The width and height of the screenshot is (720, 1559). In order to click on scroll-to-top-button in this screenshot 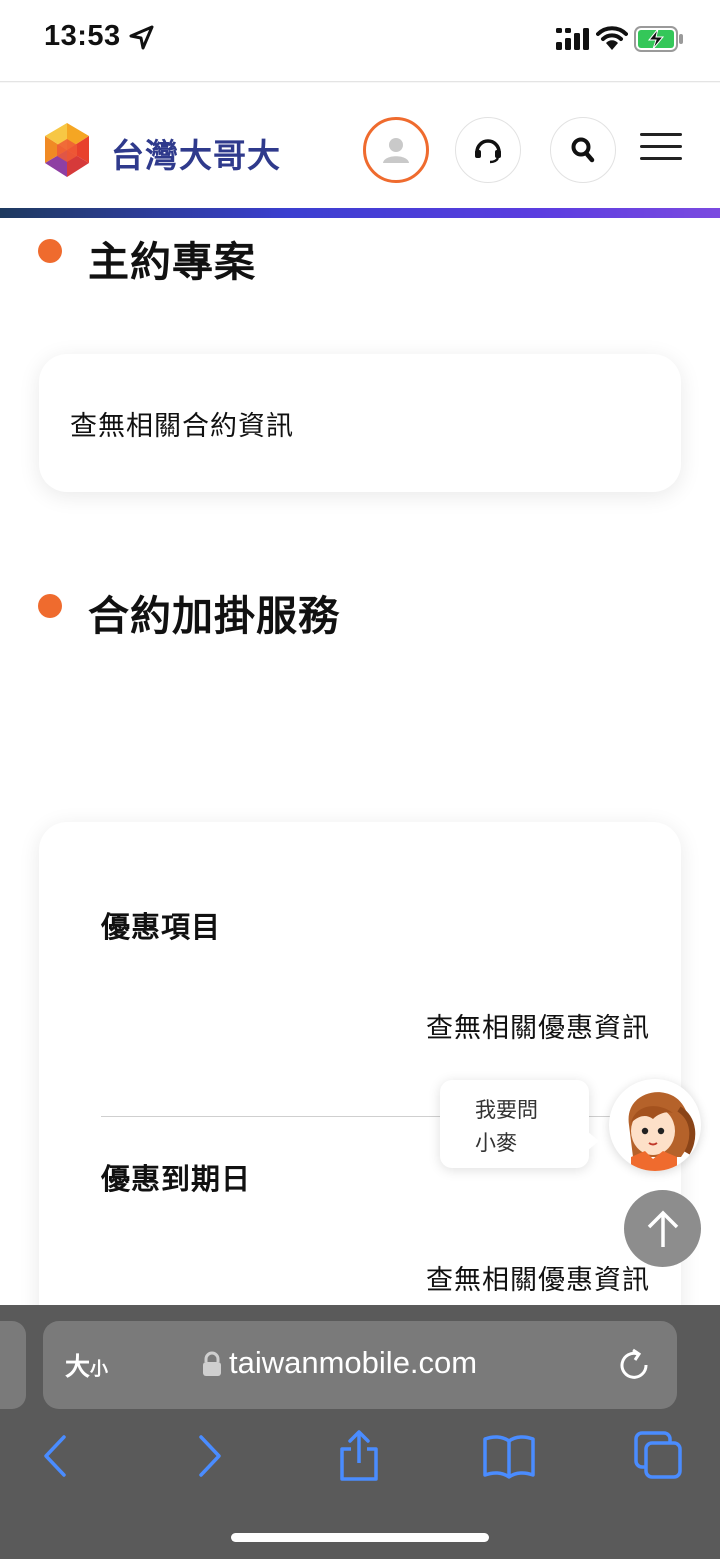, I will do `click(662, 1228)`.